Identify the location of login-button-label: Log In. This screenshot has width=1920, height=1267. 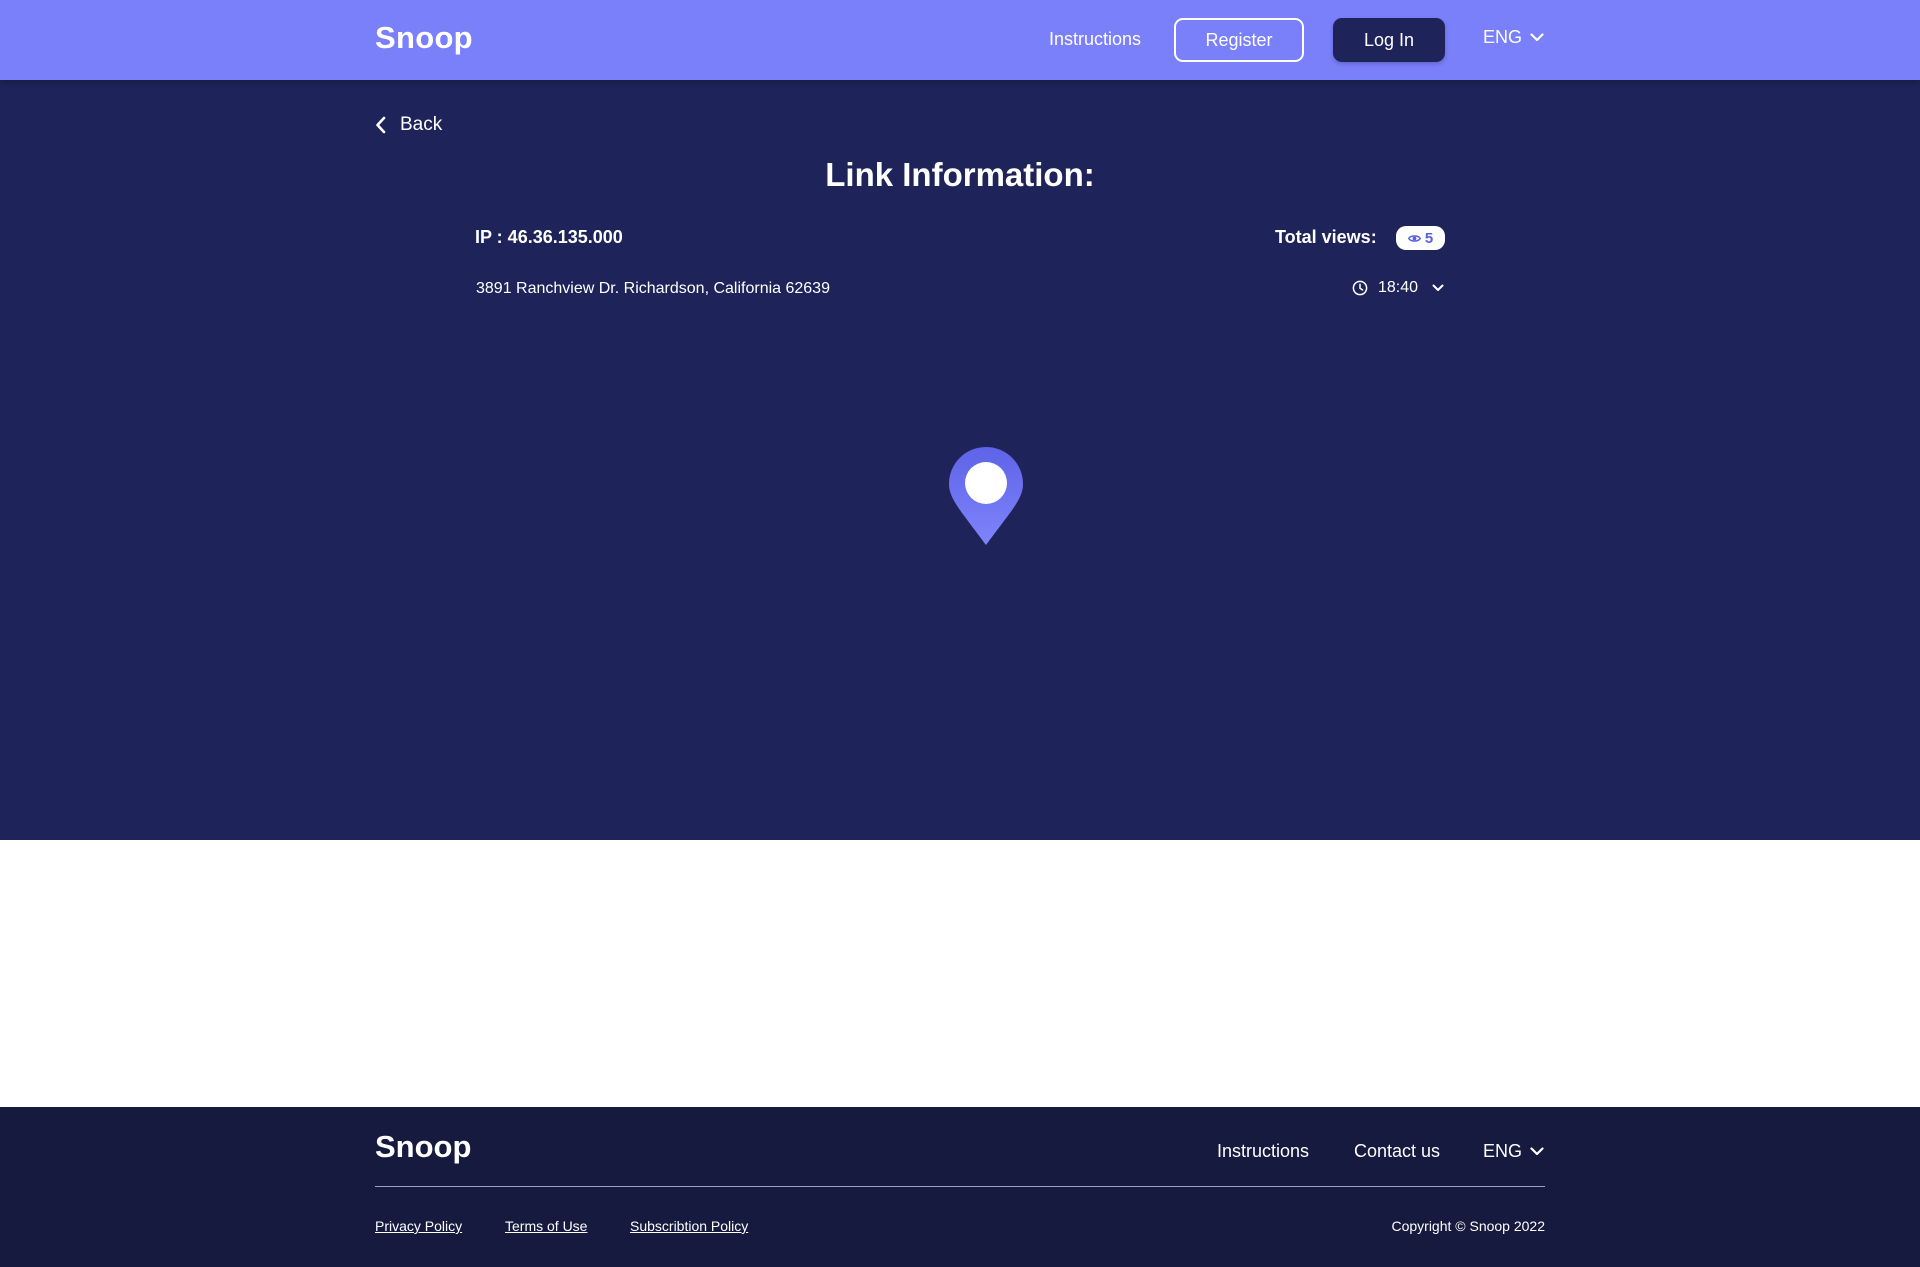
(1389, 39).